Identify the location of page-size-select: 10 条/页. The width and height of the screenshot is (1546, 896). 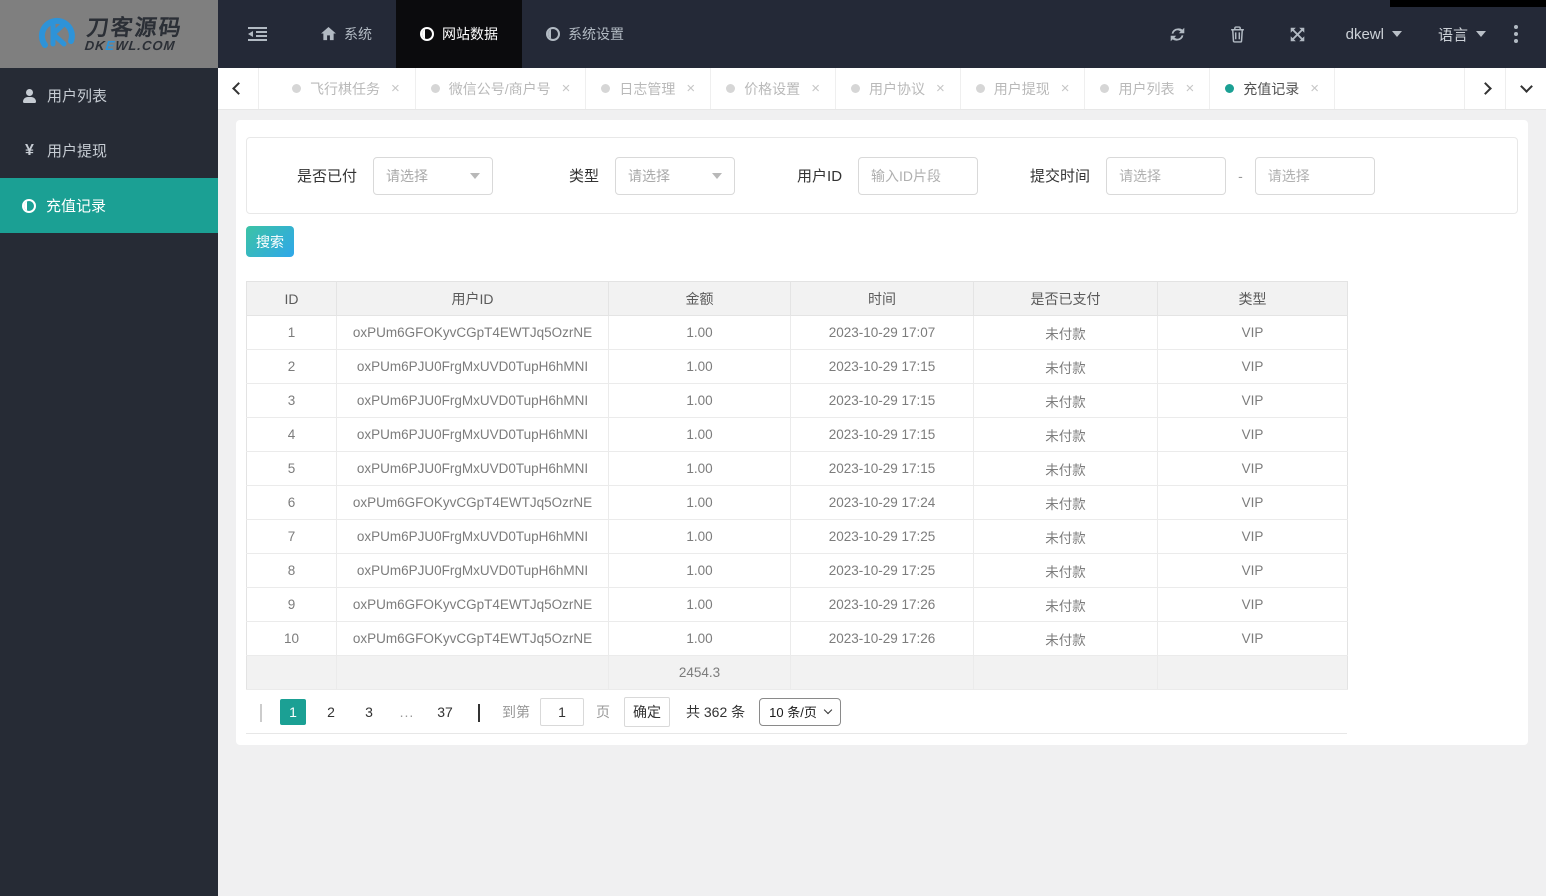
(800, 711).